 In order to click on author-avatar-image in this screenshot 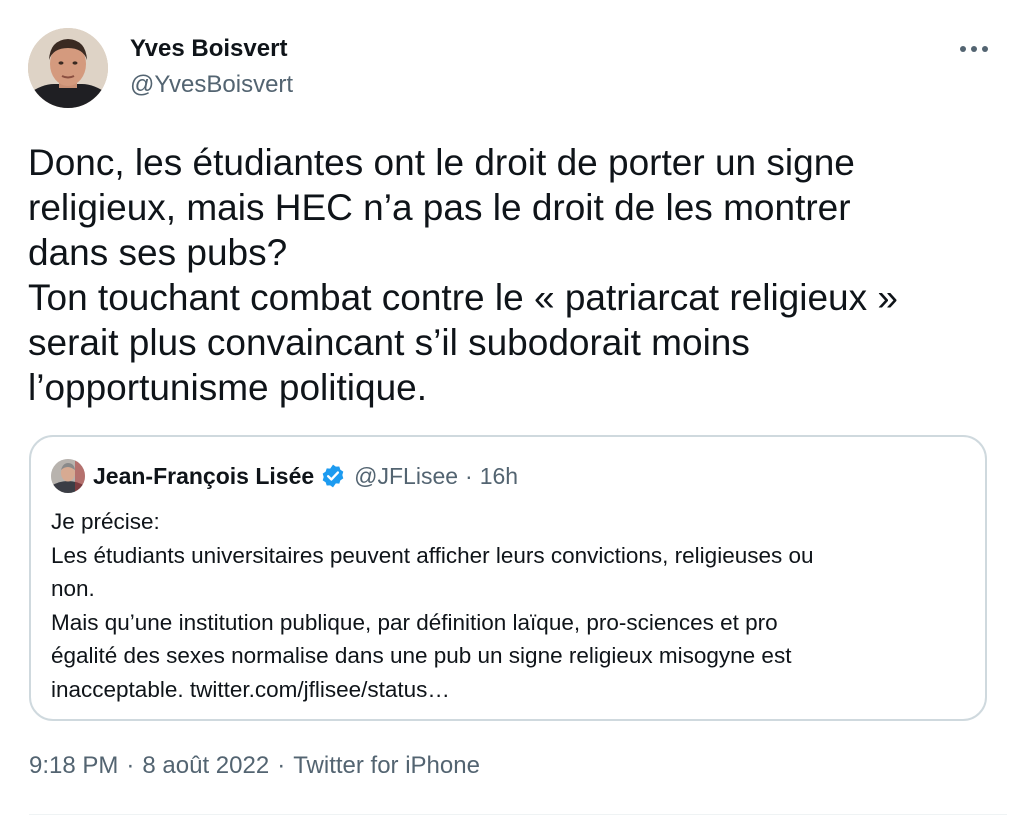, I will do `click(68, 68)`.